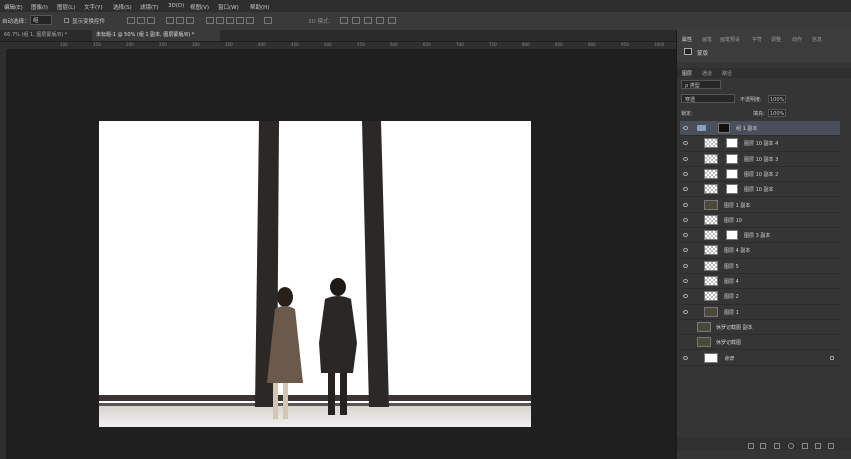 This screenshot has height=459, width=851. Describe the element at coordinates (757, 39) in the screenshot. I see `panel-tab: 字符` at that location.